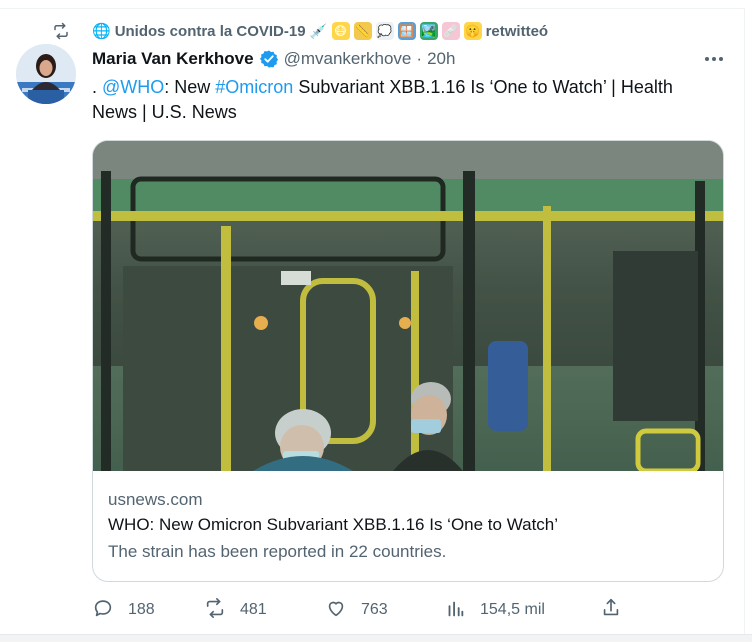 This screenshot has height=642, width=752. I want to click on share-icon, so click(611, 610).